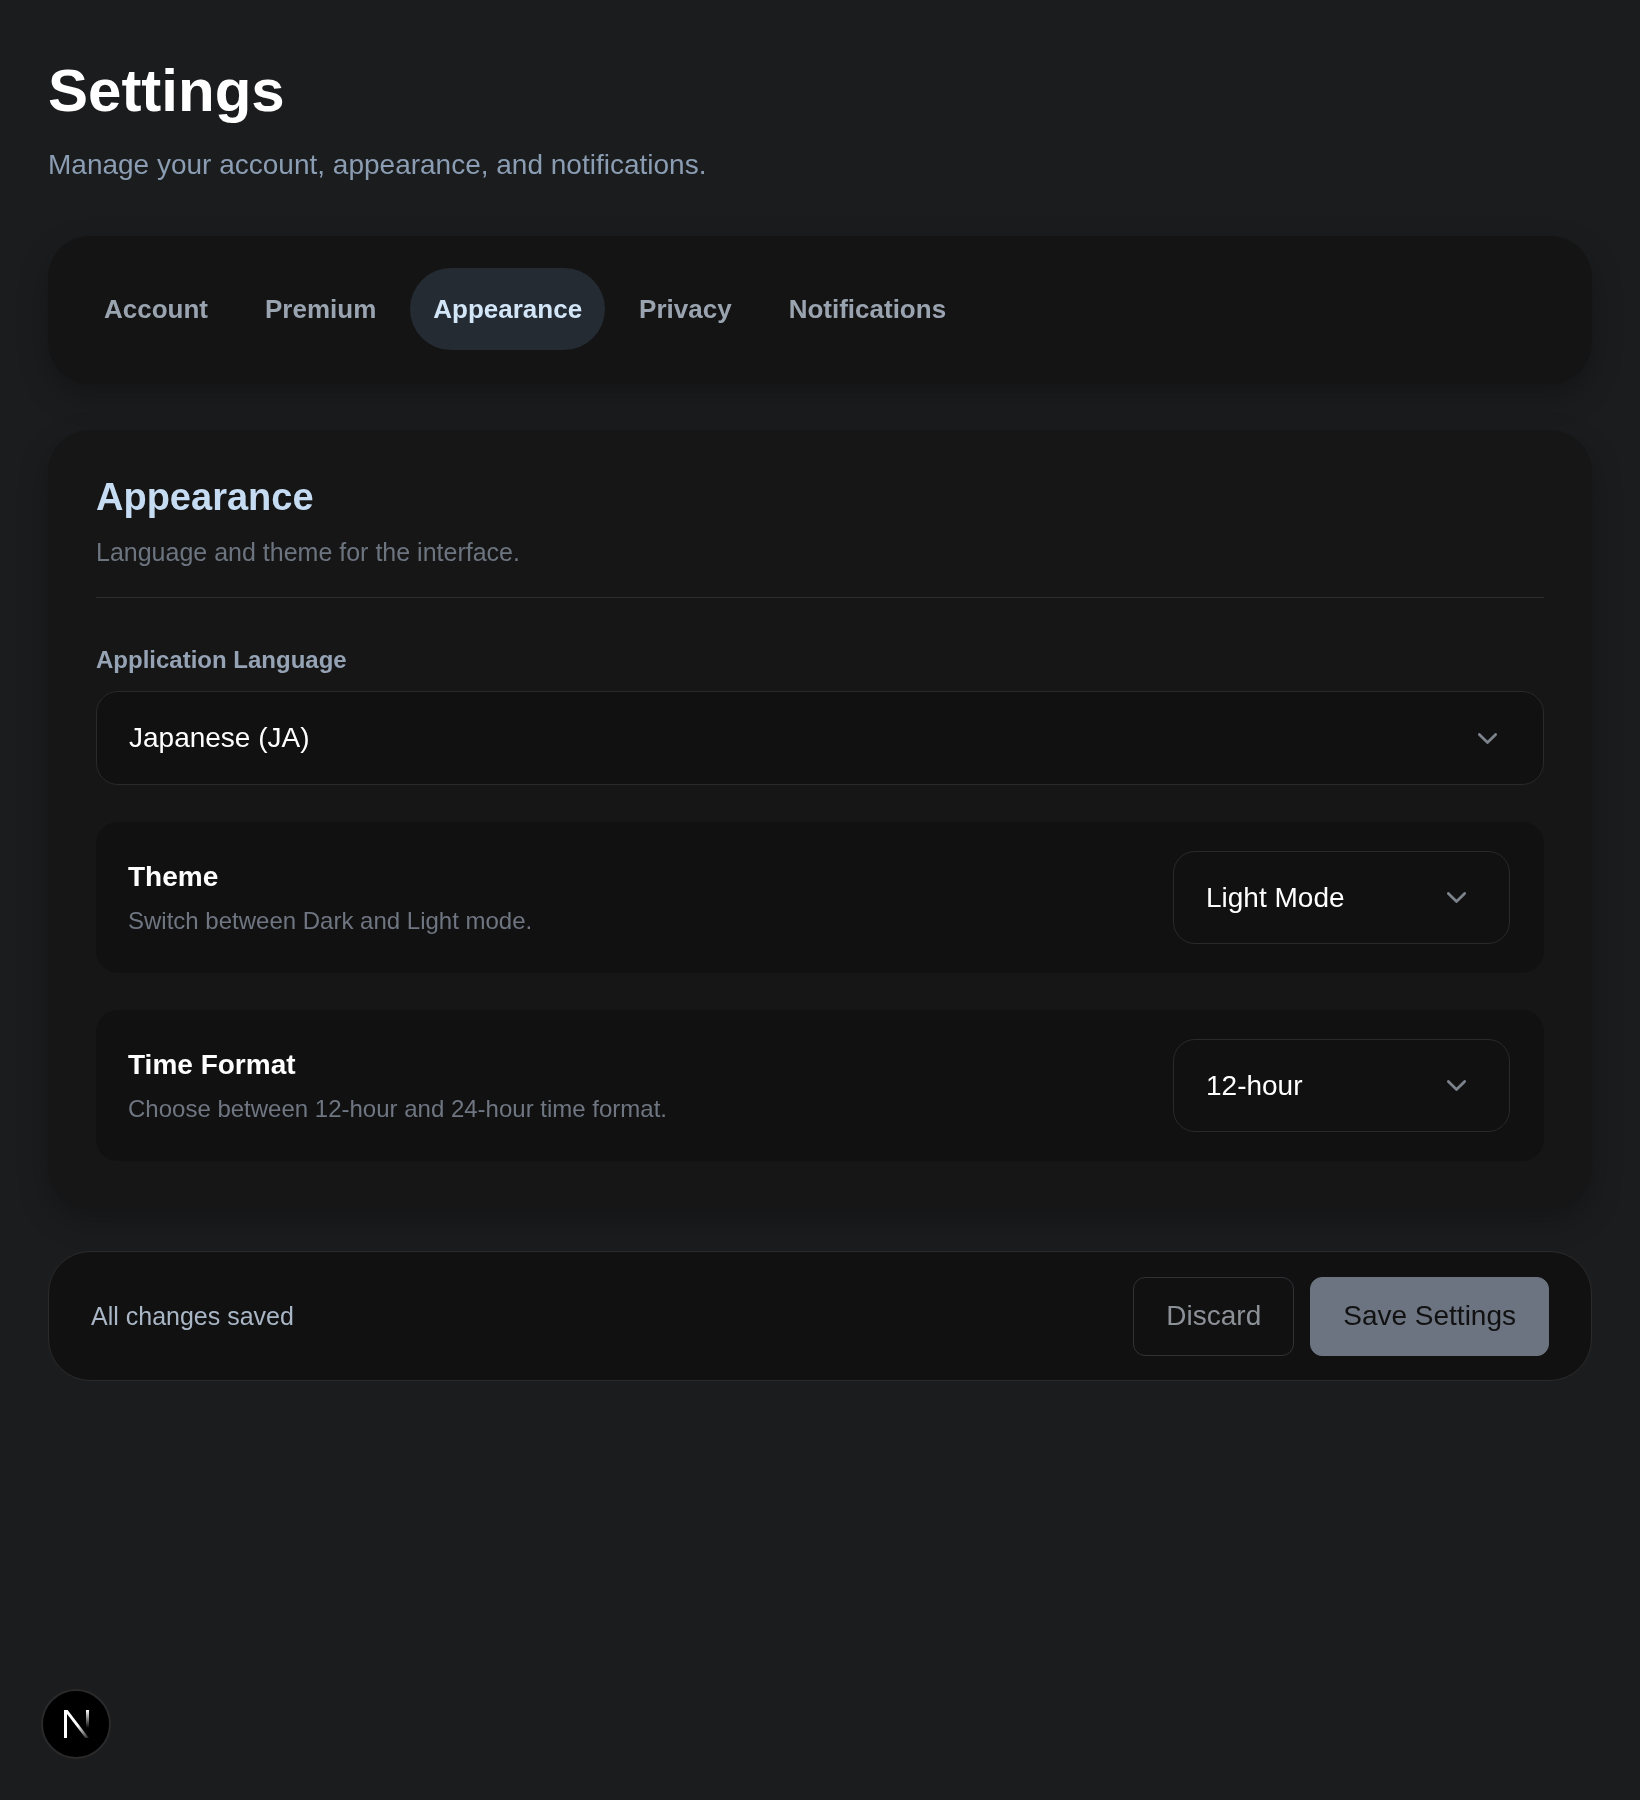 The height and width of the screenshot is (1800, 1640). I want to click on language-select: Japanese (JA), so click(820, 738).